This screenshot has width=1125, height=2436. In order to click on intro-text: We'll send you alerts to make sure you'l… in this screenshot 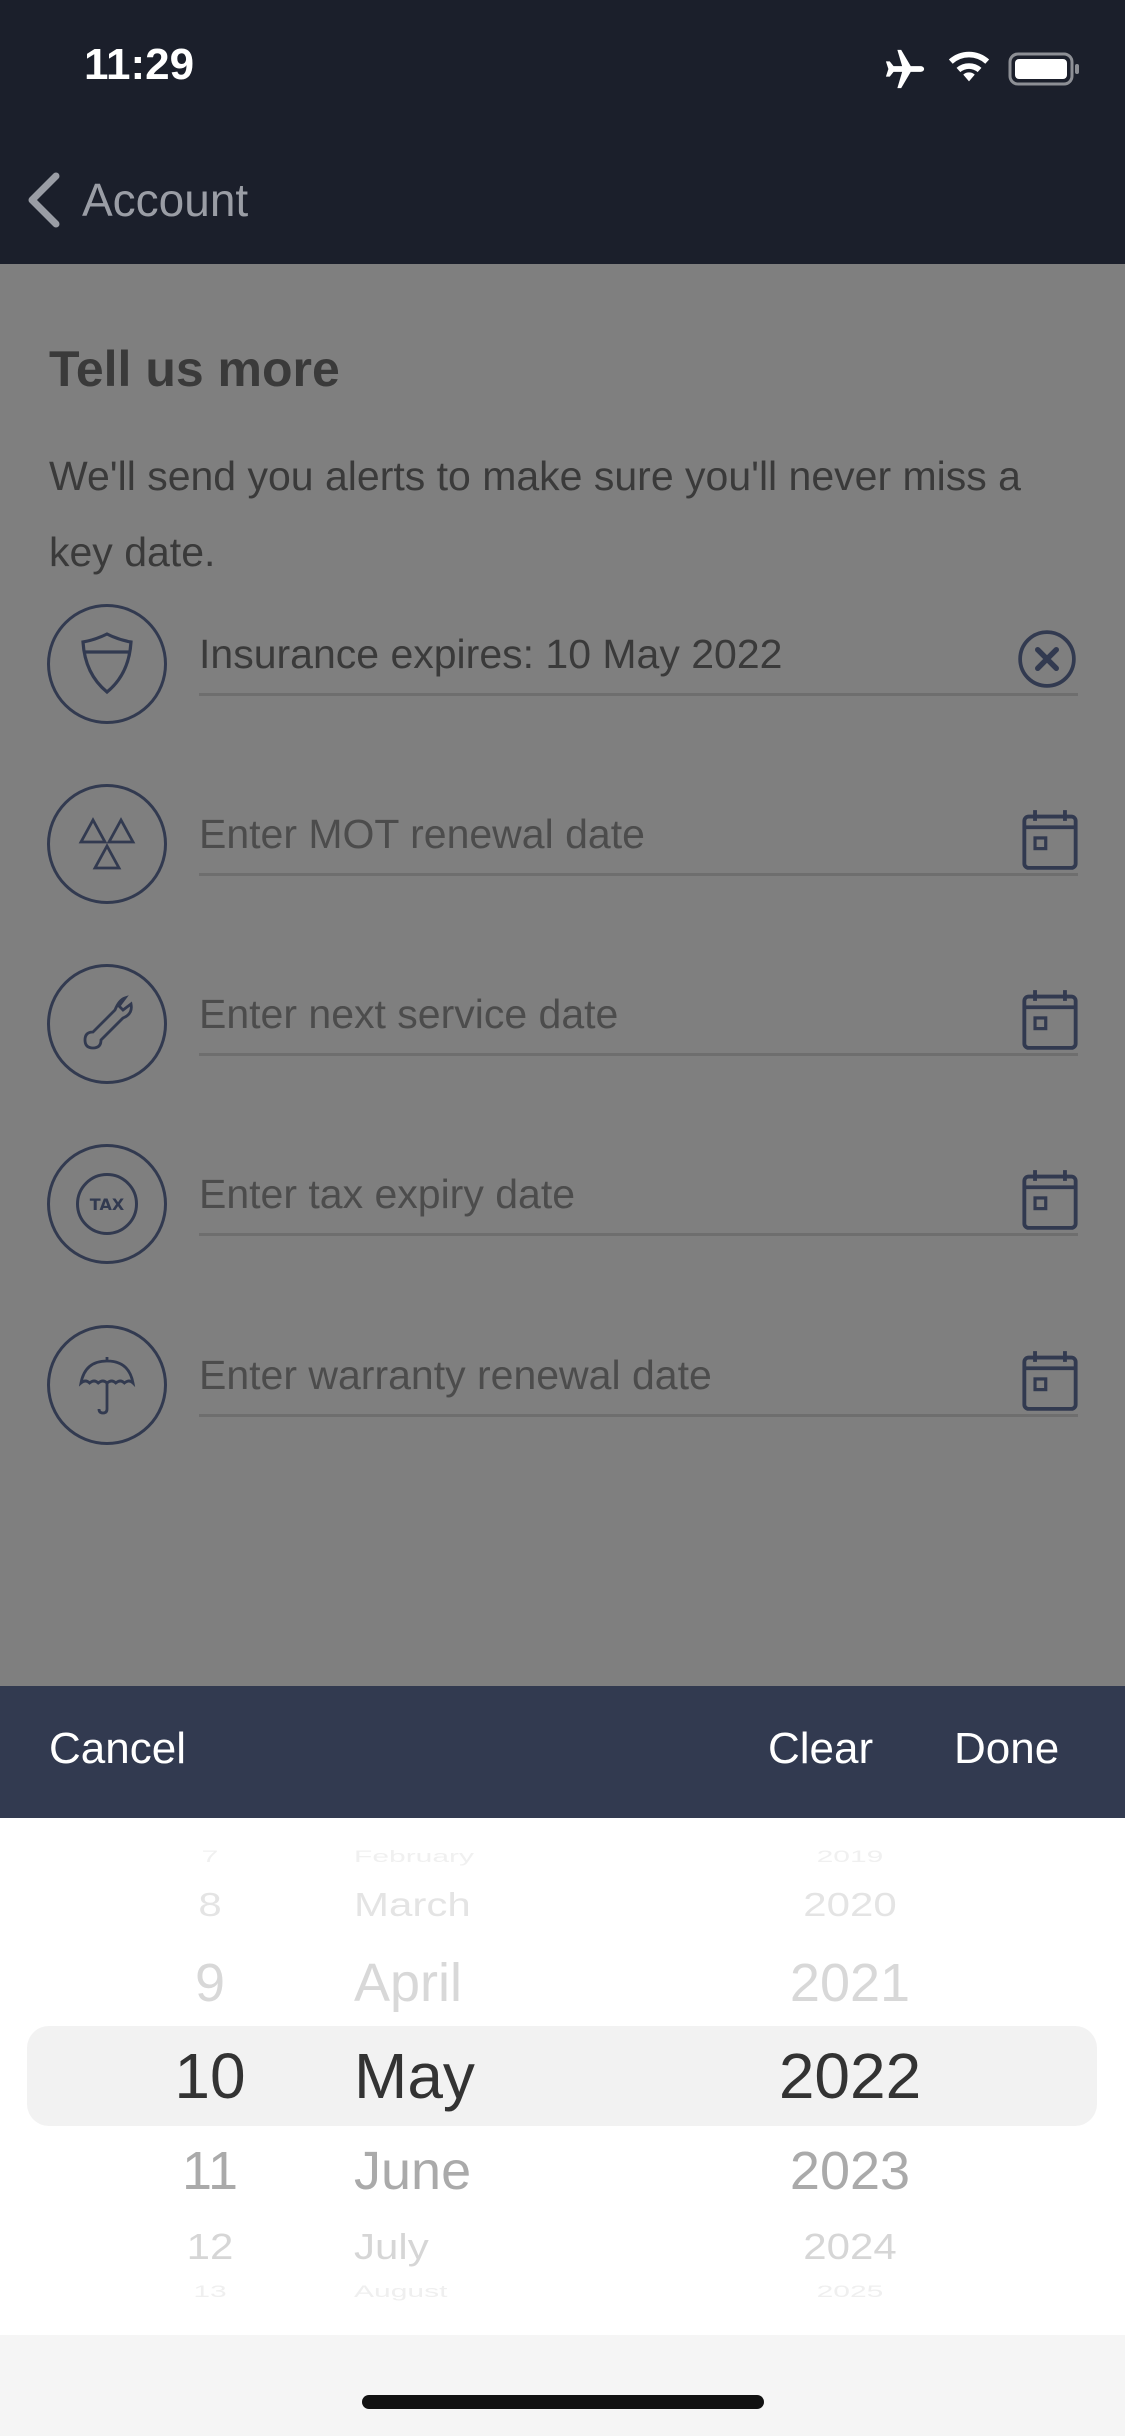, I will do `click(535, 514)`.